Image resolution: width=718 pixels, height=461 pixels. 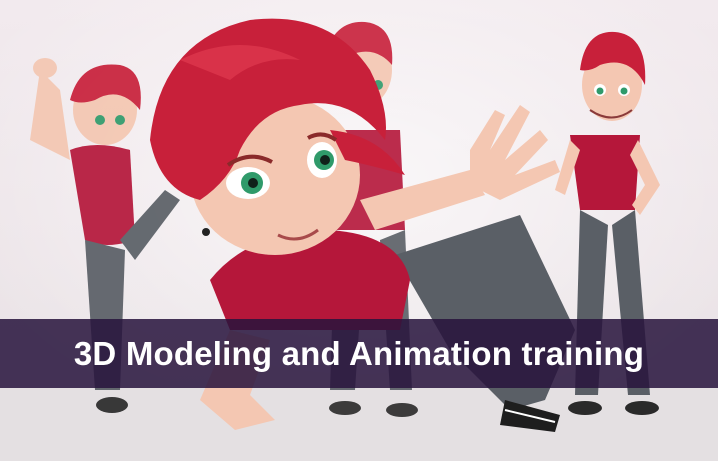 I want to click on title-banner: 3D Modeling and Animation training, so click(x=359, y=353).